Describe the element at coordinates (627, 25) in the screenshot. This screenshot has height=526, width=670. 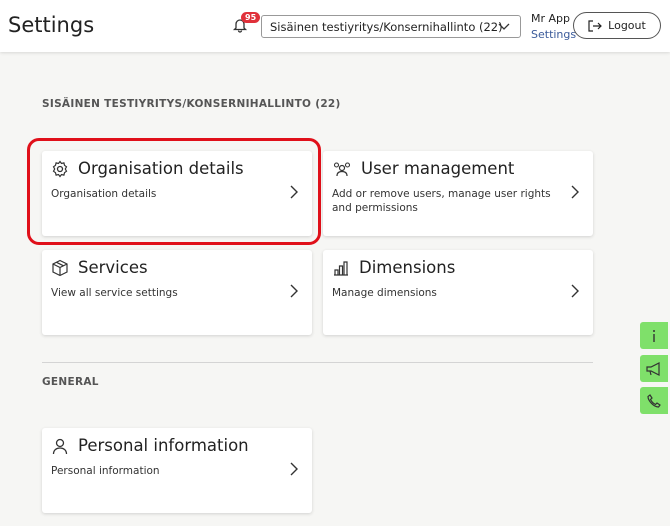
I see `logout-label: Logout` at that location.